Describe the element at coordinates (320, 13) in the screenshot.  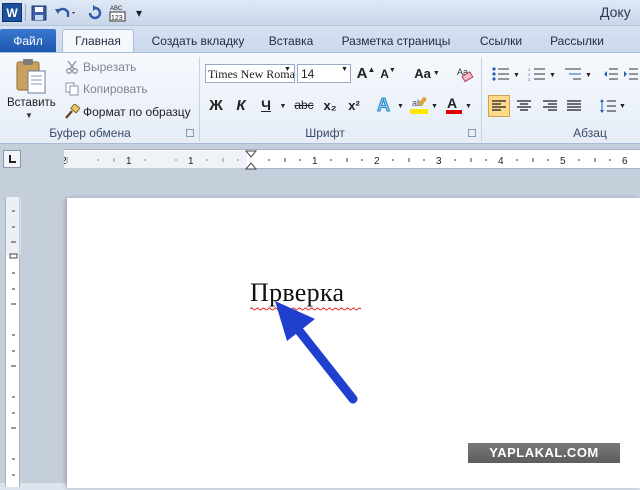
I see `title-bar: W ABC 123 ▾ Доку` at that location.